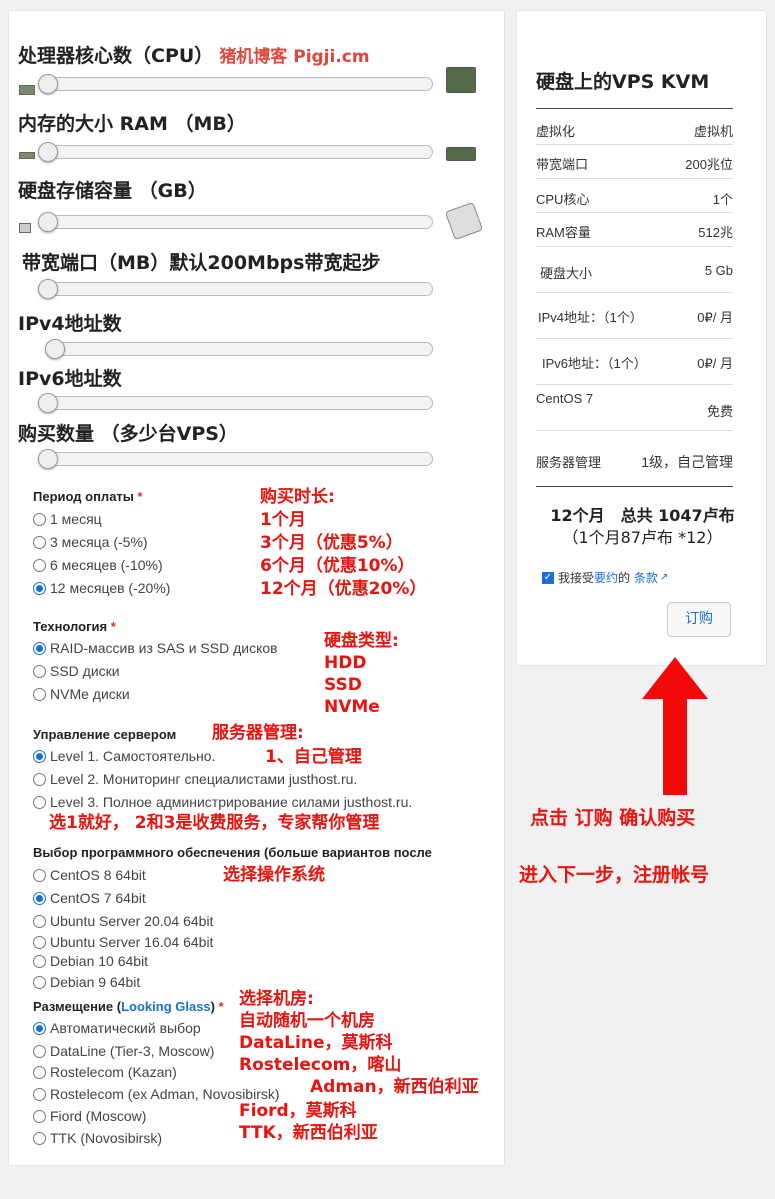 The height and width of the screenshot is (1199, 775). What do you see at coordinates (90, 542) in the screenshot?
I see `payment-option: 3 месяца (-5%)` at bounding box center [90, 542].